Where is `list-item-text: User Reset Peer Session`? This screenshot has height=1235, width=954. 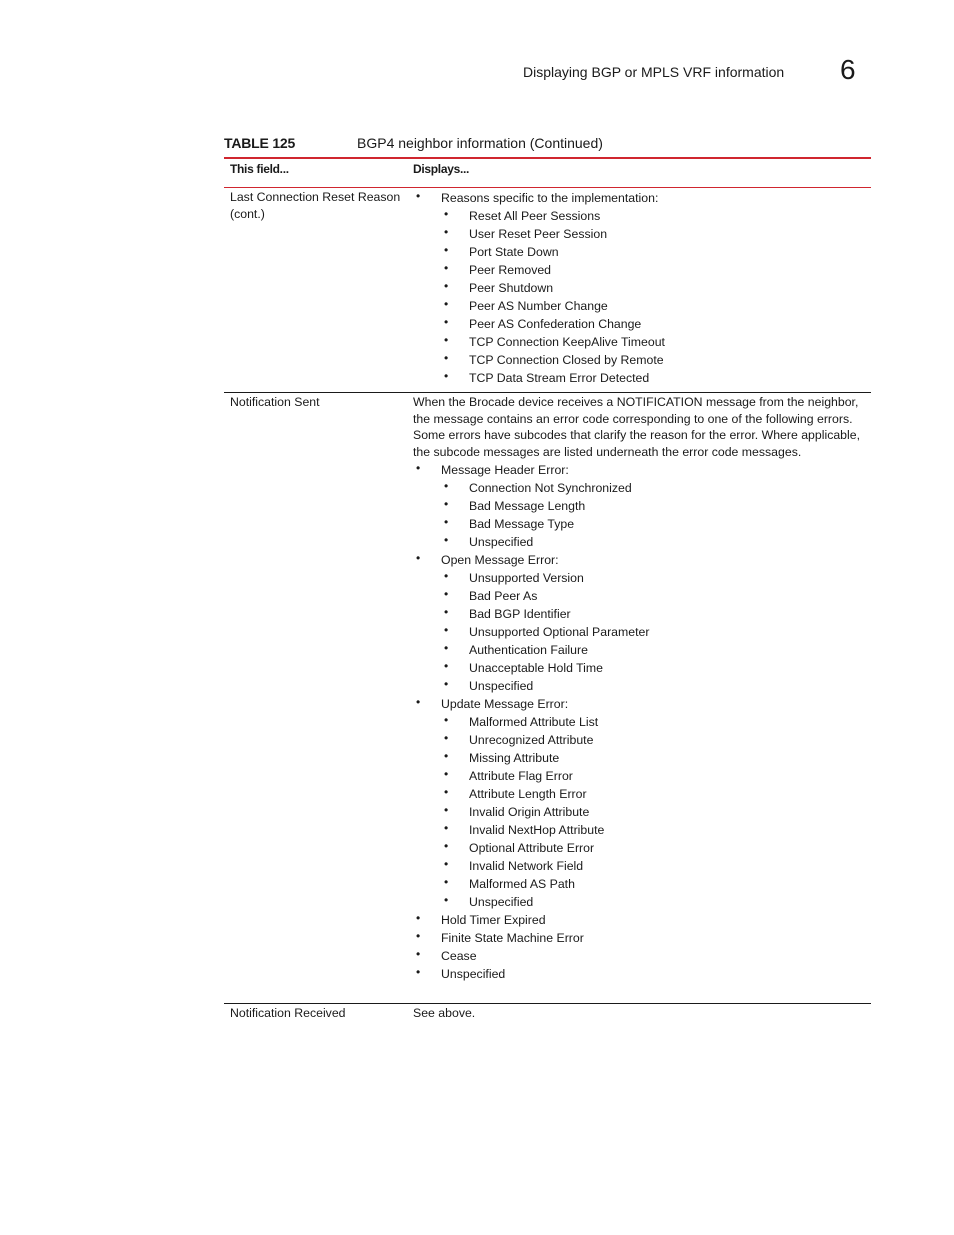
list-item-text: User Reset Peer Session is located at coordinates (538, 234).